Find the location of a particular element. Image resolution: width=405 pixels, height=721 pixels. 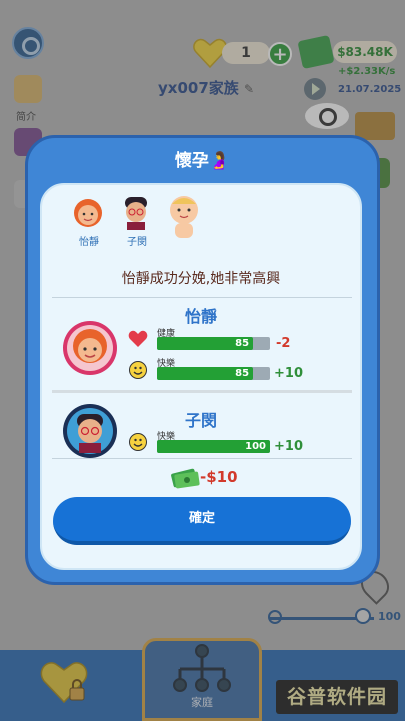

avatar-zimin is located at coordinates (90, 431).